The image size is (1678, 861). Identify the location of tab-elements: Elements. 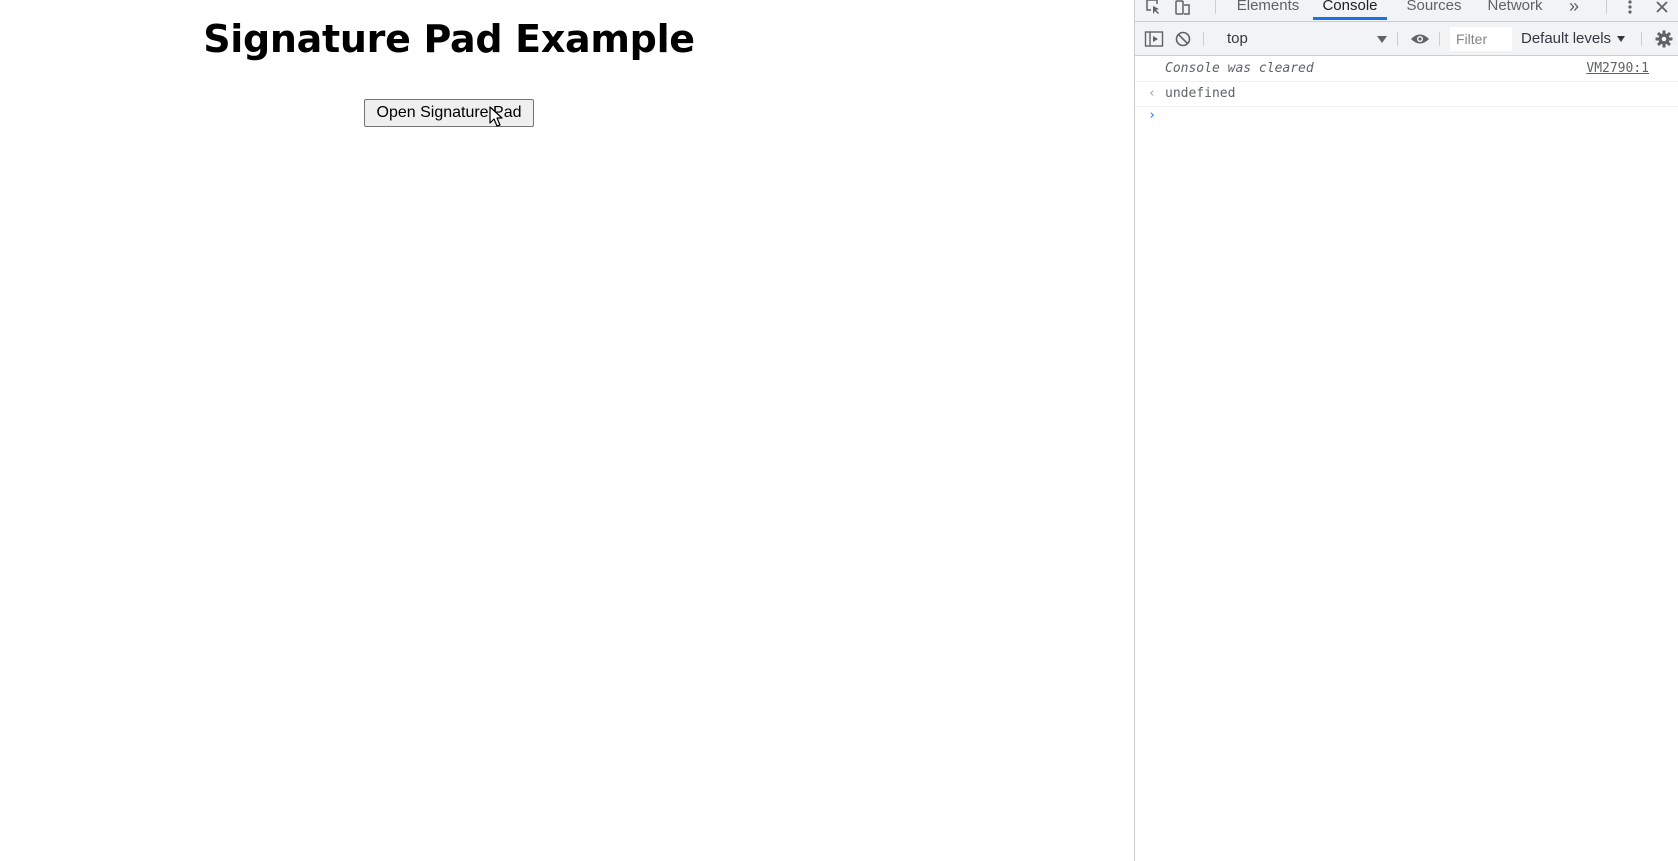
(1268, 10).